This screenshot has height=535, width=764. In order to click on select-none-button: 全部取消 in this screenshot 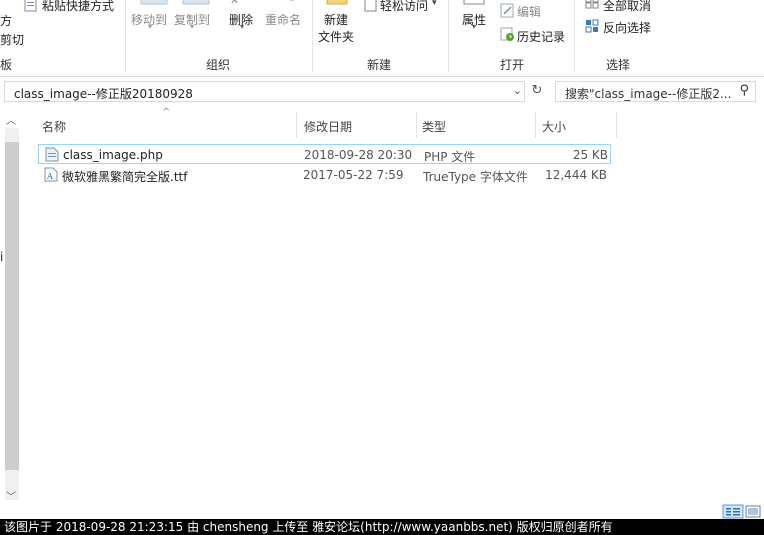, I will do `click(627, 7)`.